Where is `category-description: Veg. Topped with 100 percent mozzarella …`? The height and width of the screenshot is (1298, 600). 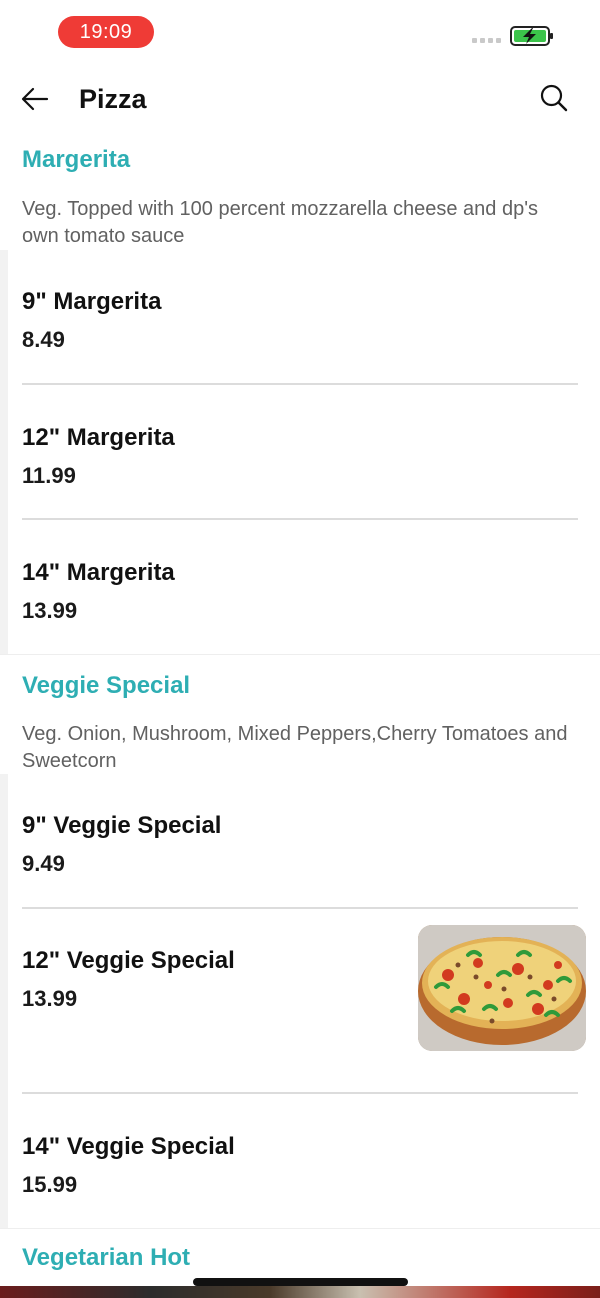
category-description: Veg. Topped with 100 percent mozzarella … is located at coordinates (280, 222).